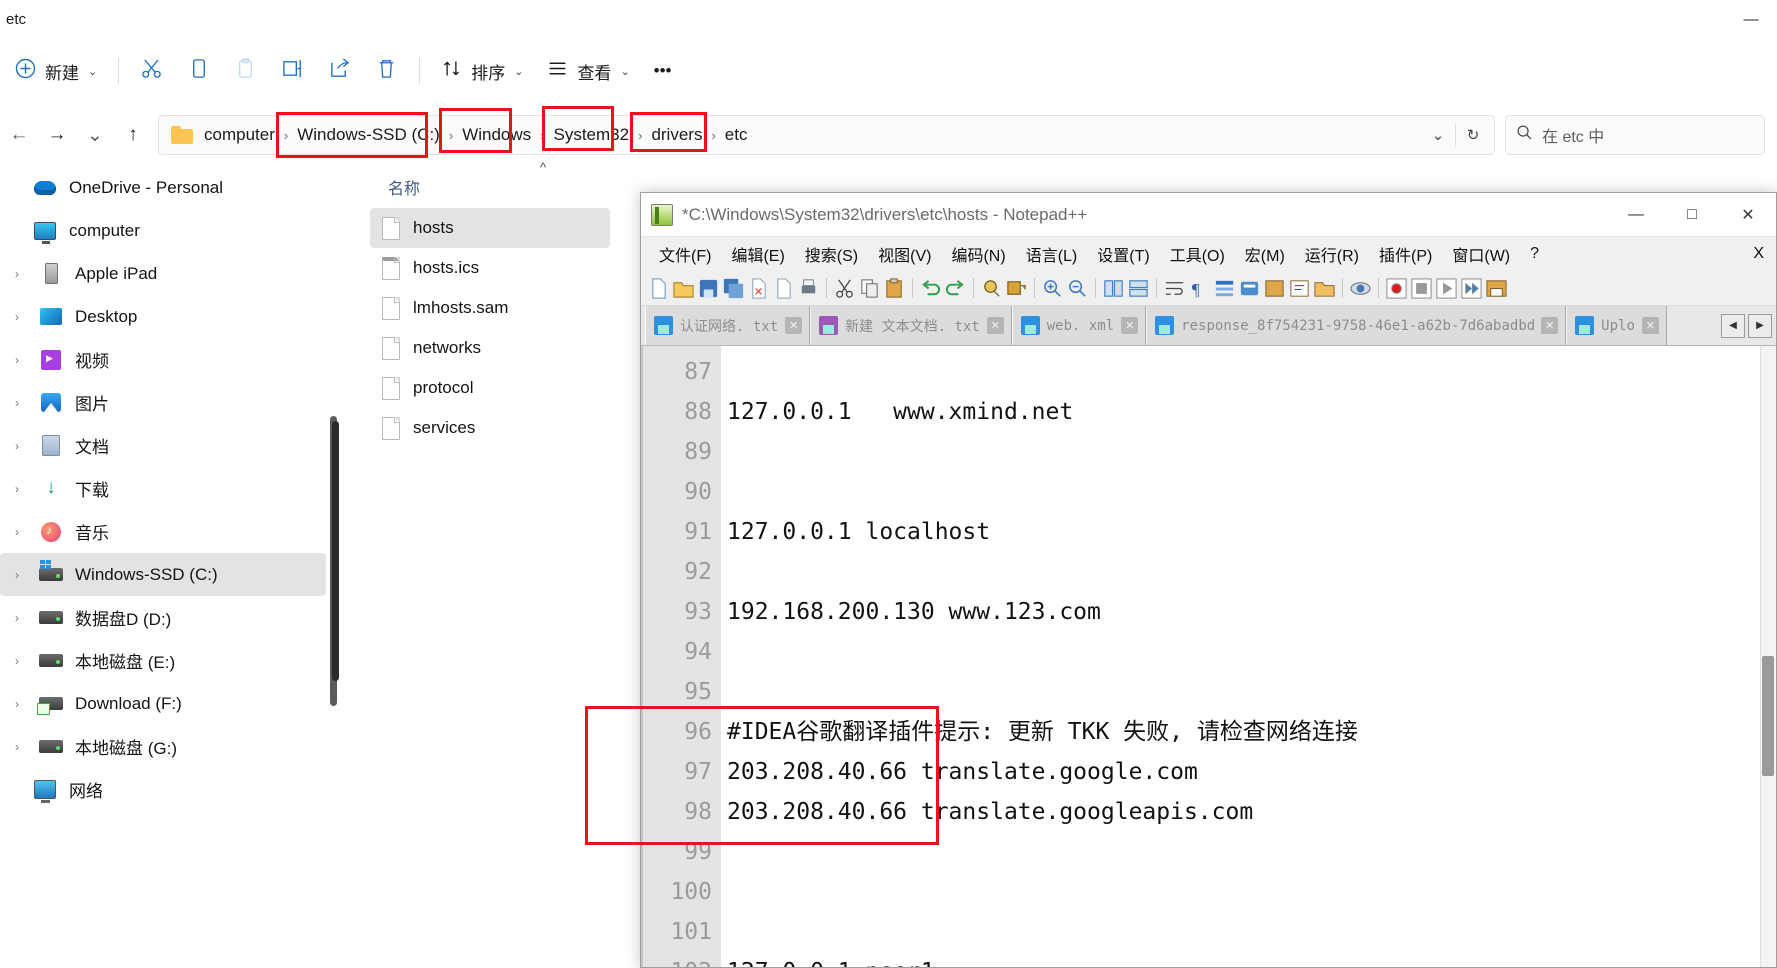 Image resolution: width=1777 pixels, height=968 pixels. I want to click on monitor-icon, so click(1360, 288).